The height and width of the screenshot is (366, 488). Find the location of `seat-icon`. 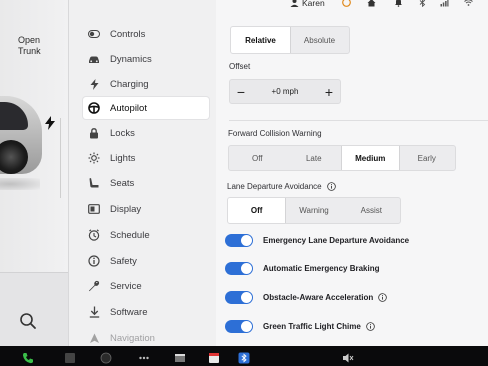

seat-icon is located at coordinates (94, 183).